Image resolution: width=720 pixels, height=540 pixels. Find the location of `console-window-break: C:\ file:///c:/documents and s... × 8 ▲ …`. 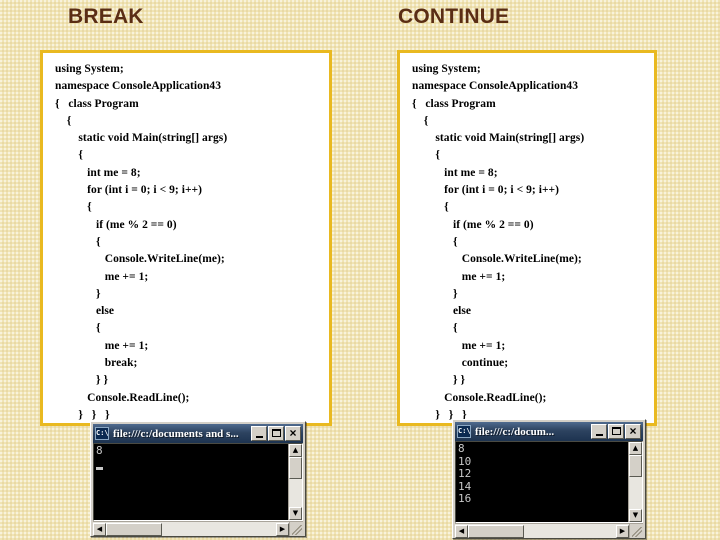

console-window-break: C:\ file:///c:/documents and s... × 8 ▲ … is located at coordinates (198, 479).